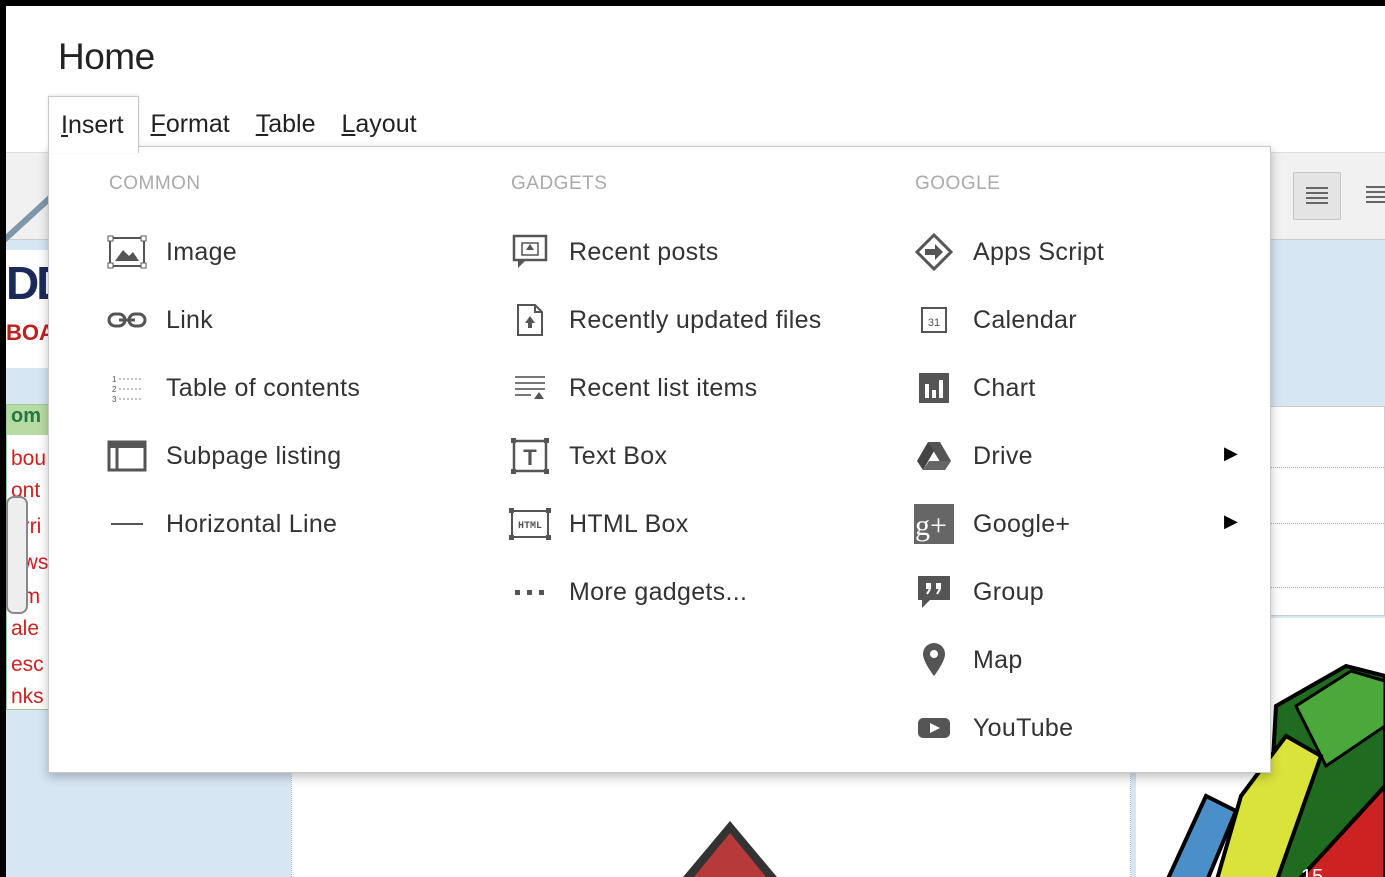 Image resolution: width=1385 pixels, height=877 pixels. I want to click on html-box-icon: HTML, so click(530, 524).